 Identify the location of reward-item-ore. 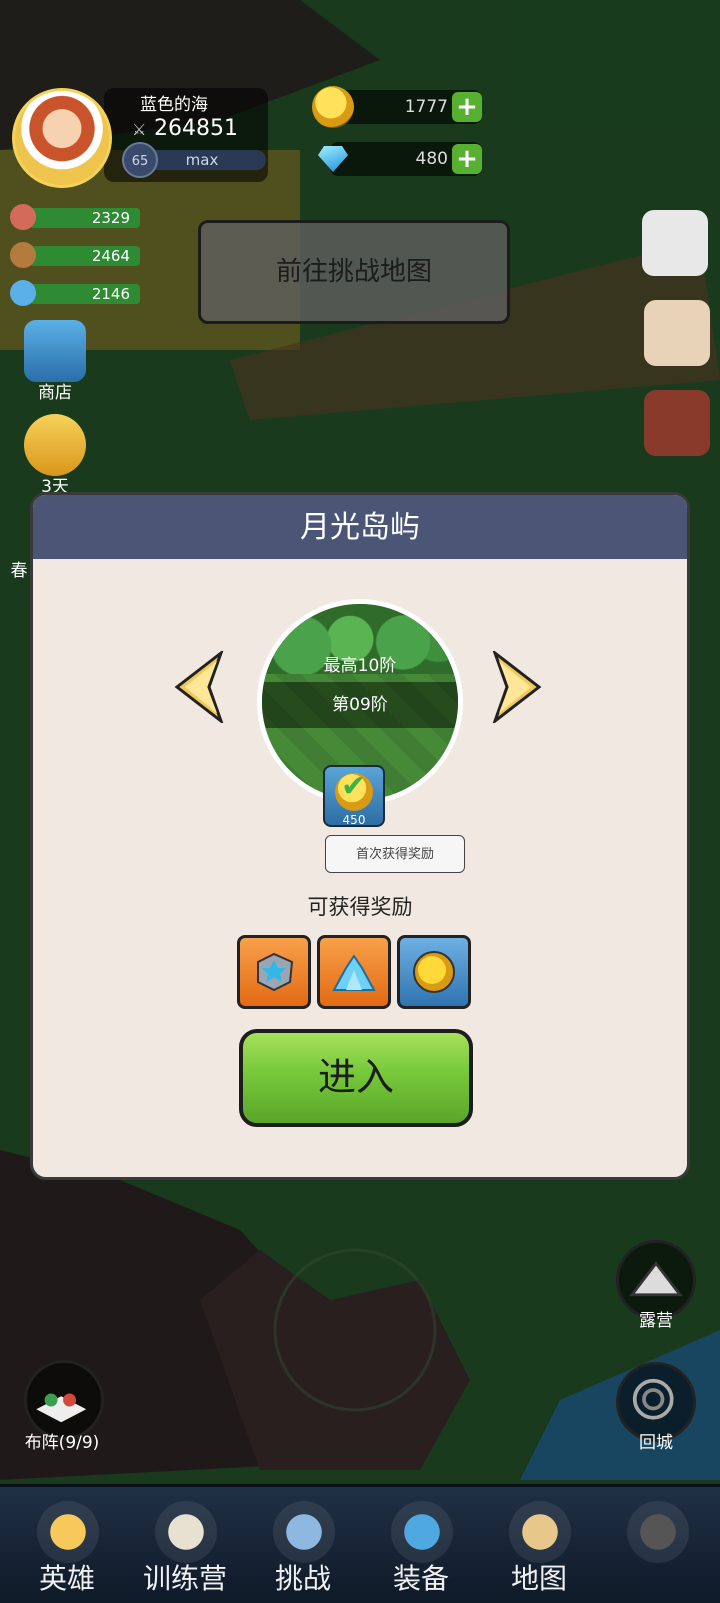
(274, 972).